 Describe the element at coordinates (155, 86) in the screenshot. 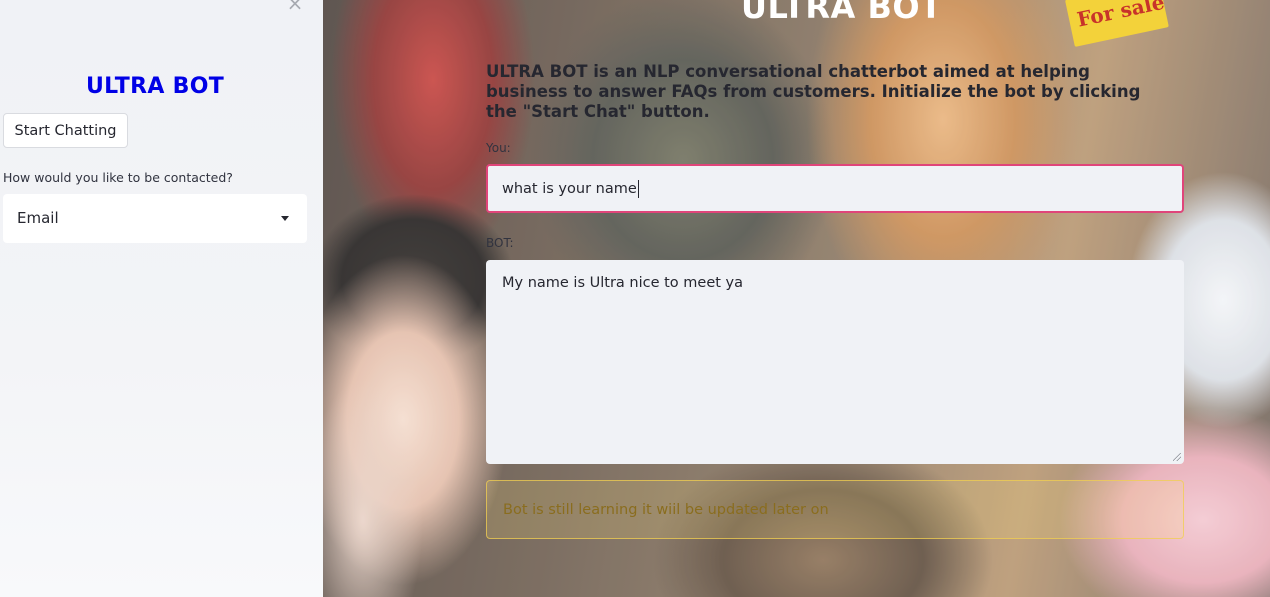

I see `sidebar-title: ULTRA BOT` at that location.